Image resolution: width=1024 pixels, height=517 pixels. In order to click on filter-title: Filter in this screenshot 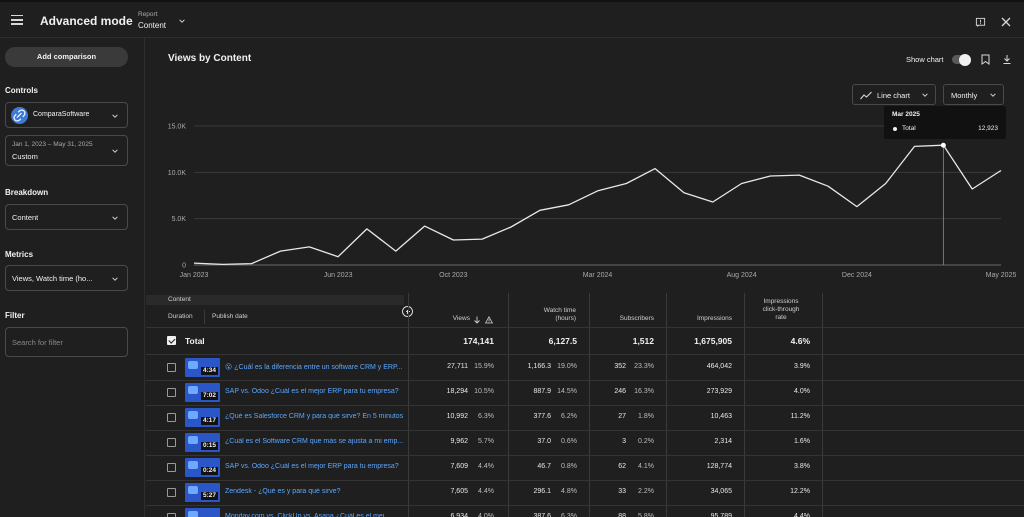, I will do `click(15, 315)`.